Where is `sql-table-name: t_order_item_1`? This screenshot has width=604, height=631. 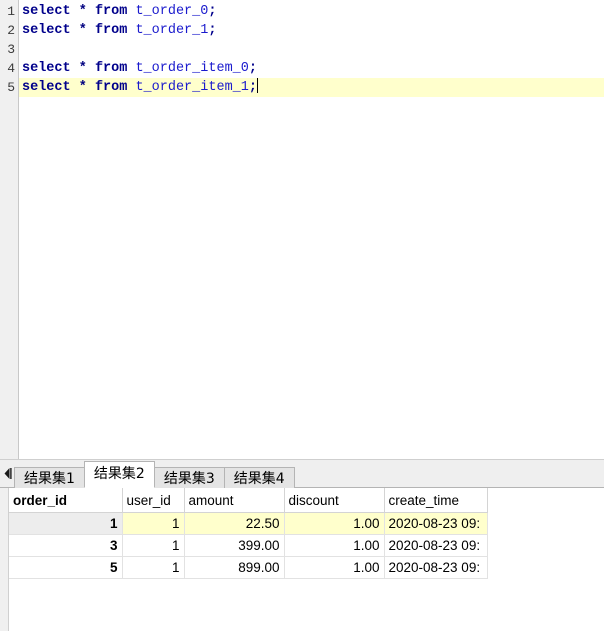
sql-table-name: t_order_item_1 is located at coordinates (192, 87).